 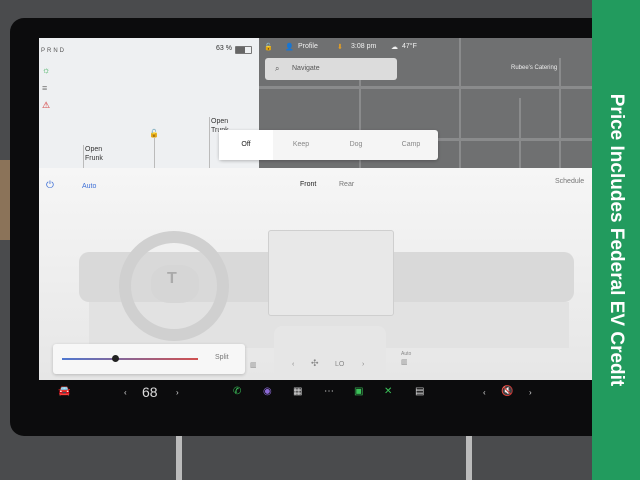 I want to click on center-screen-graphic, so click(x=331, y=273).